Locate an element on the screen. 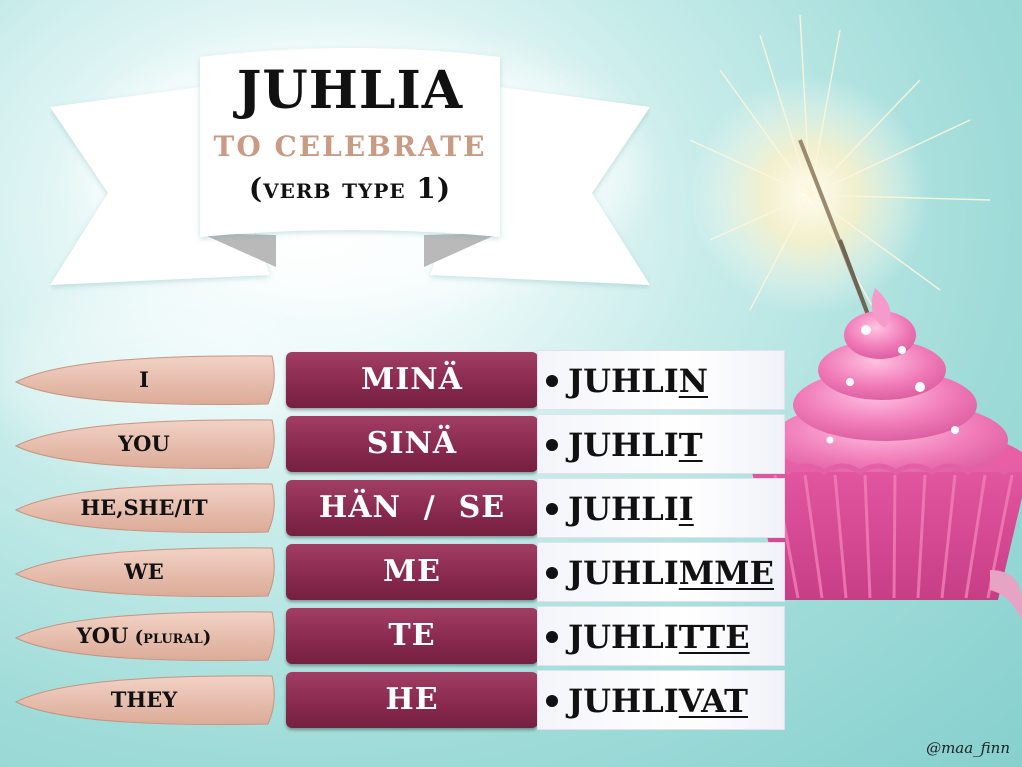 The height and width of the screenshot is (767, 1022). verb-form: JUHLIN is located at coordinates (638, 381).